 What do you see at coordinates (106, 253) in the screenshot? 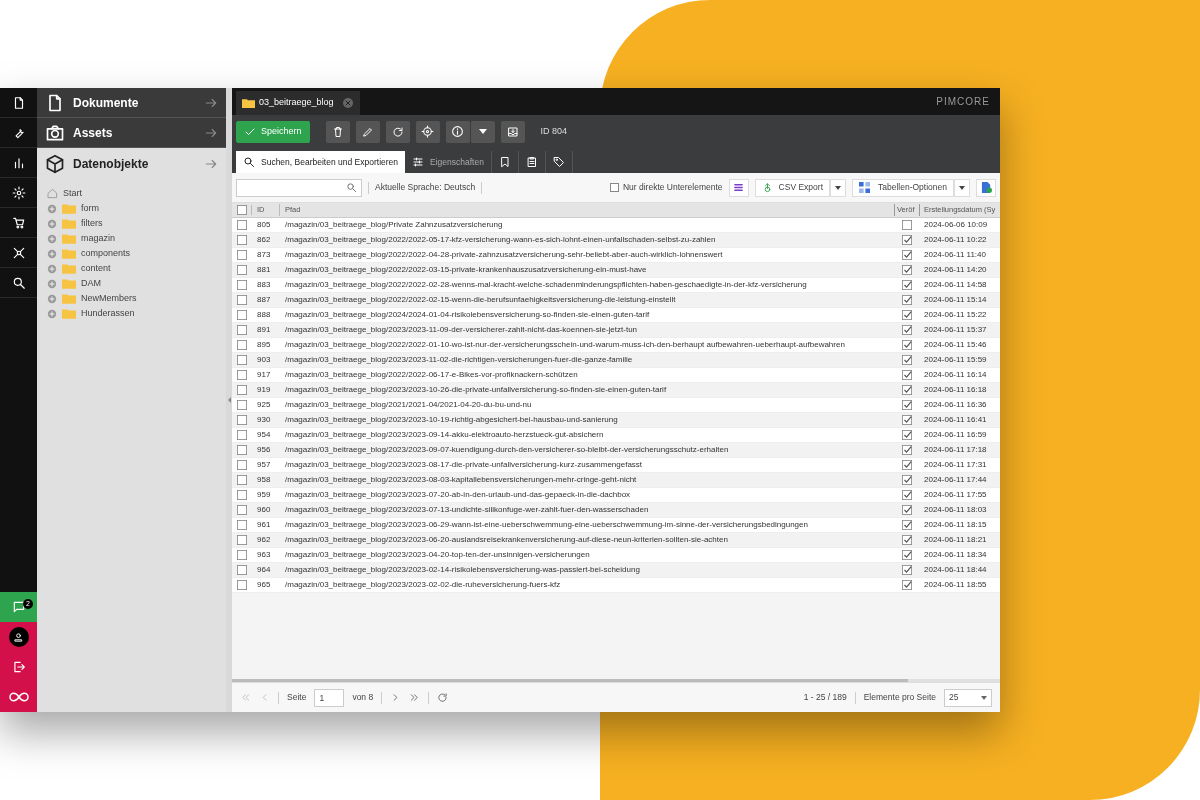
I see `tree-item: components` at bounding box center [106, 253].